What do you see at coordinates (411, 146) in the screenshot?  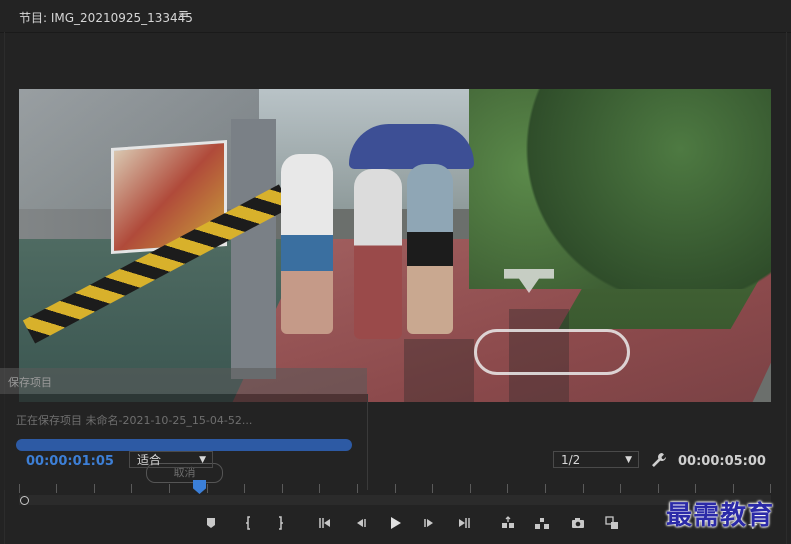 I see `video-umbrella` at bounding box center [411, 146].